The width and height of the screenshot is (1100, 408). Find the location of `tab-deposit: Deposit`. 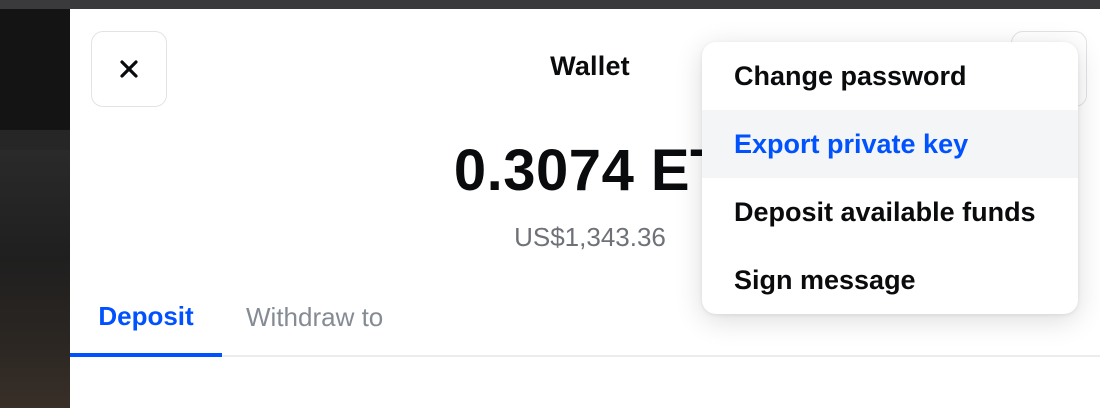

tab-deposit: Deposit is located at coordinates (146, 318).